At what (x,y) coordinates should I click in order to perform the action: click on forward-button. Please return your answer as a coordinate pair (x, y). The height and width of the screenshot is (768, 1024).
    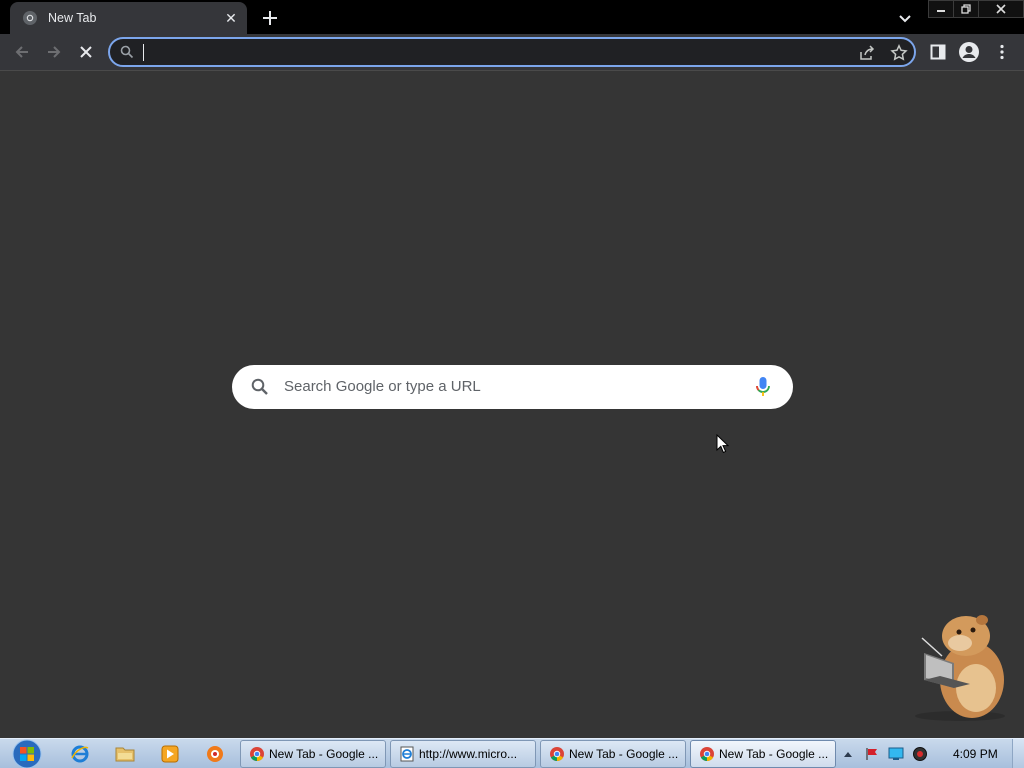
    Looking at the image, I should click on (54, 52).